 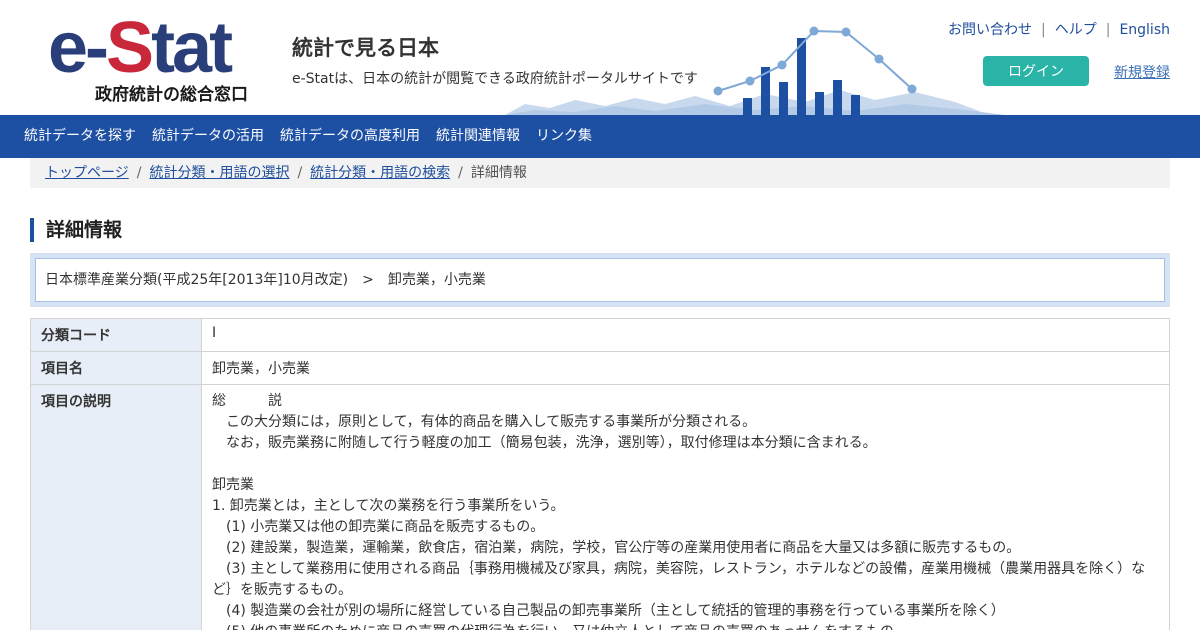 I want to click on description-label: 項目の説明, so click(x=116, y=507).